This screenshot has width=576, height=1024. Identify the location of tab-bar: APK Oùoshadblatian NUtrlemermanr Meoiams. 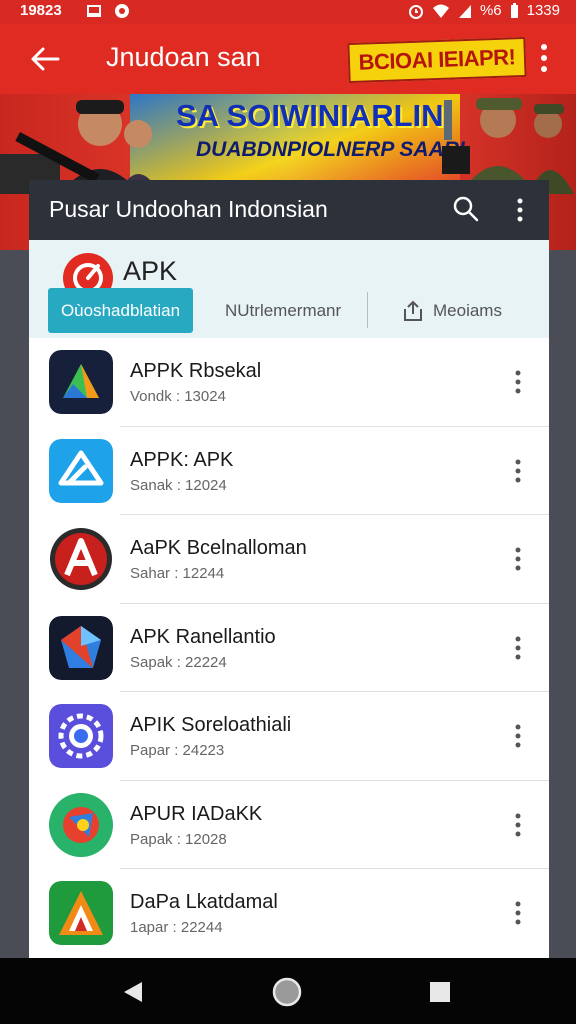
(289, 289).